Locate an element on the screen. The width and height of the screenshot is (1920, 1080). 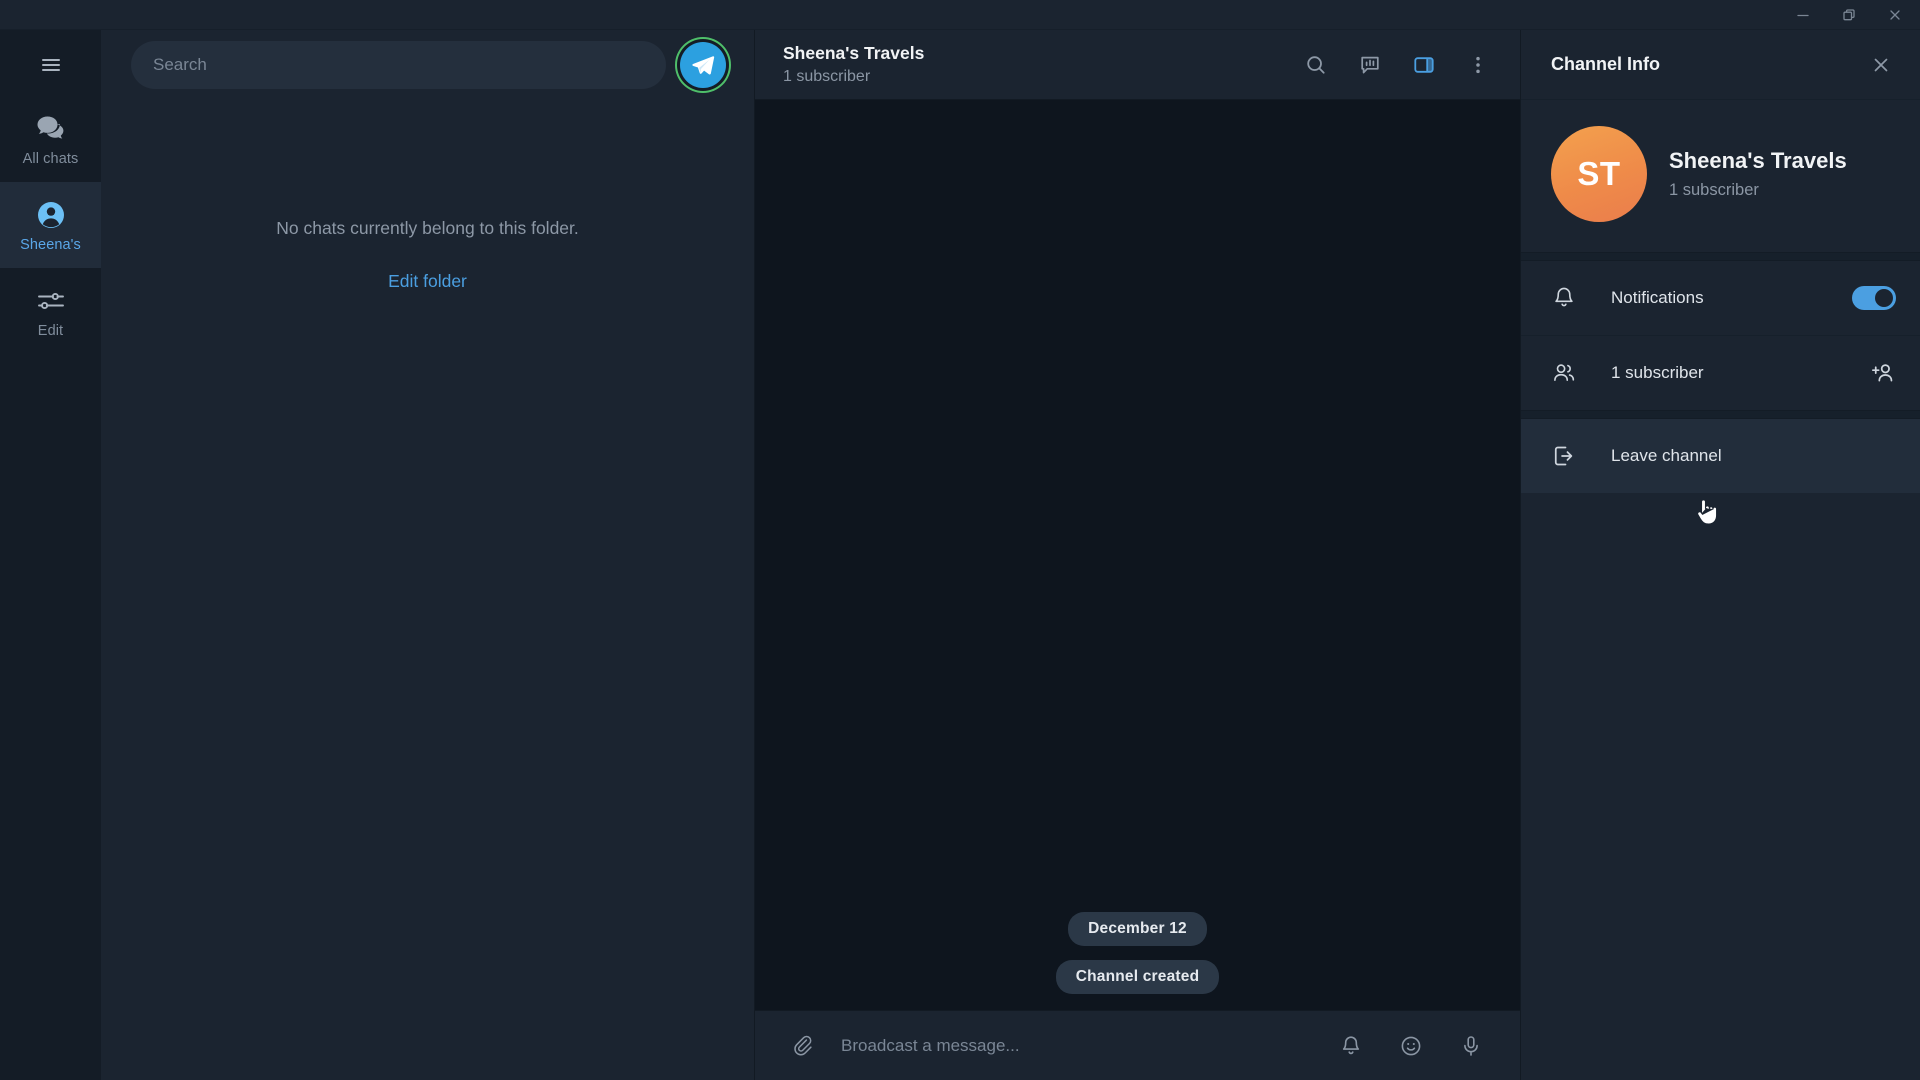
people-icon is located at coordinates (1573, 373).